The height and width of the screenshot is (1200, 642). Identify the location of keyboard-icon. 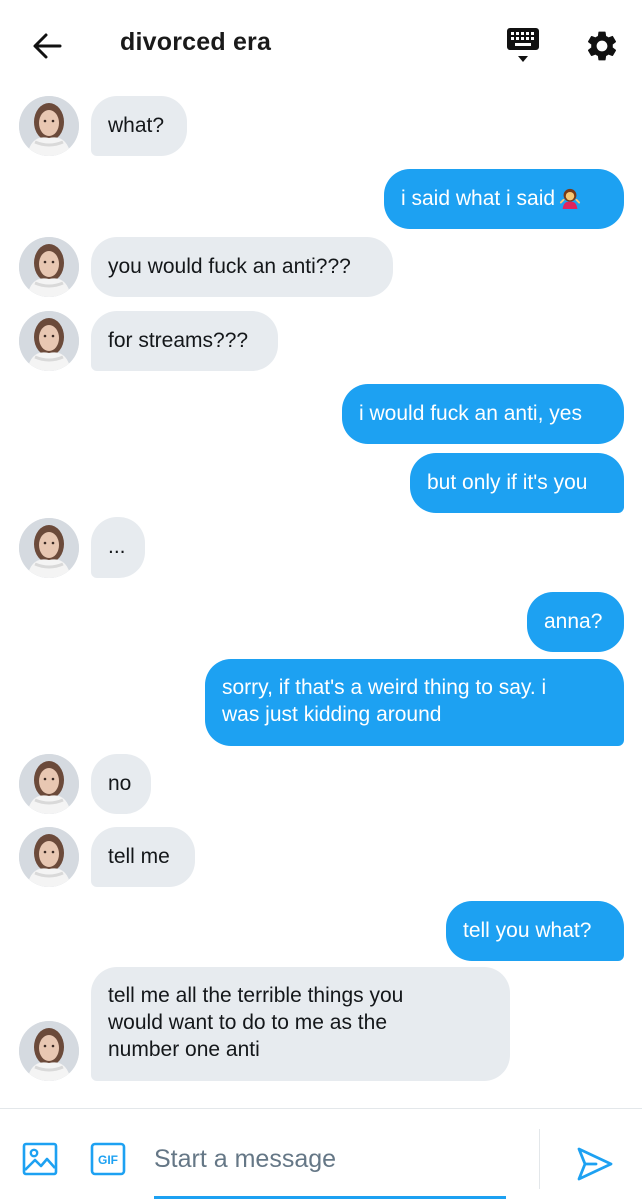
(523, 45).